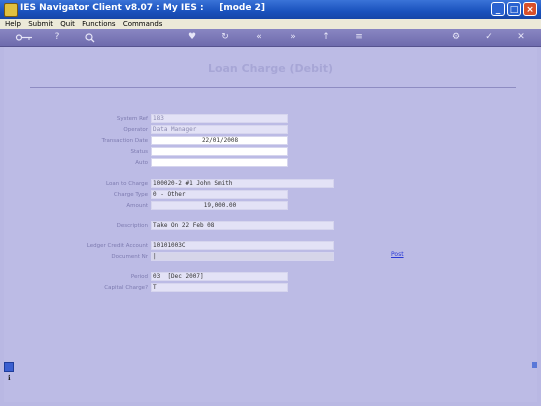 The height and width of the screenshot is (406, 541). I want to click on settings-icon: ⚙, so click(456, 37).